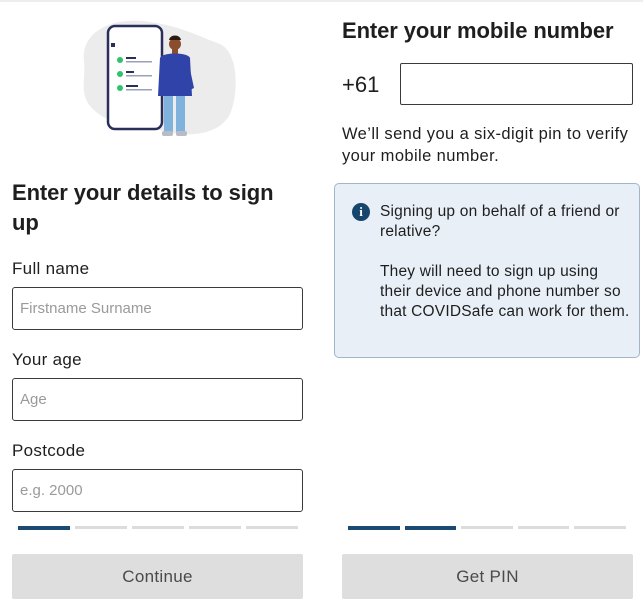 This screenshot has width=643, height=601. I want to click on phone-number-input, so click(516, 84).